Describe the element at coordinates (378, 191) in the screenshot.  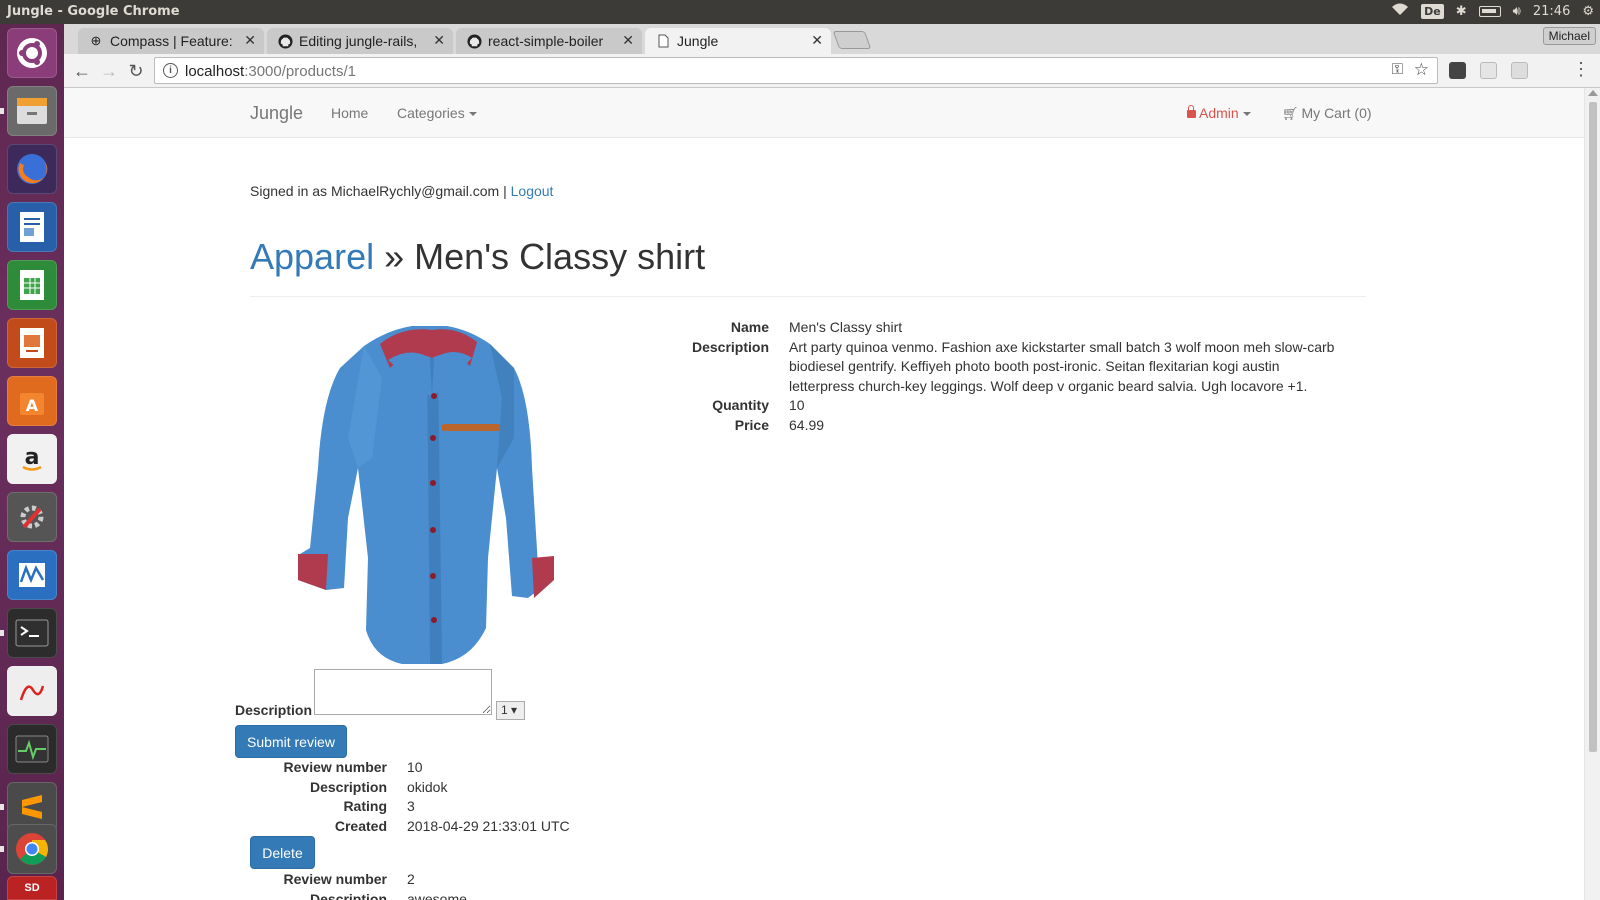
I see `signed-in-text: Signed in as MichaelRychly@gmail.com |` at that location.